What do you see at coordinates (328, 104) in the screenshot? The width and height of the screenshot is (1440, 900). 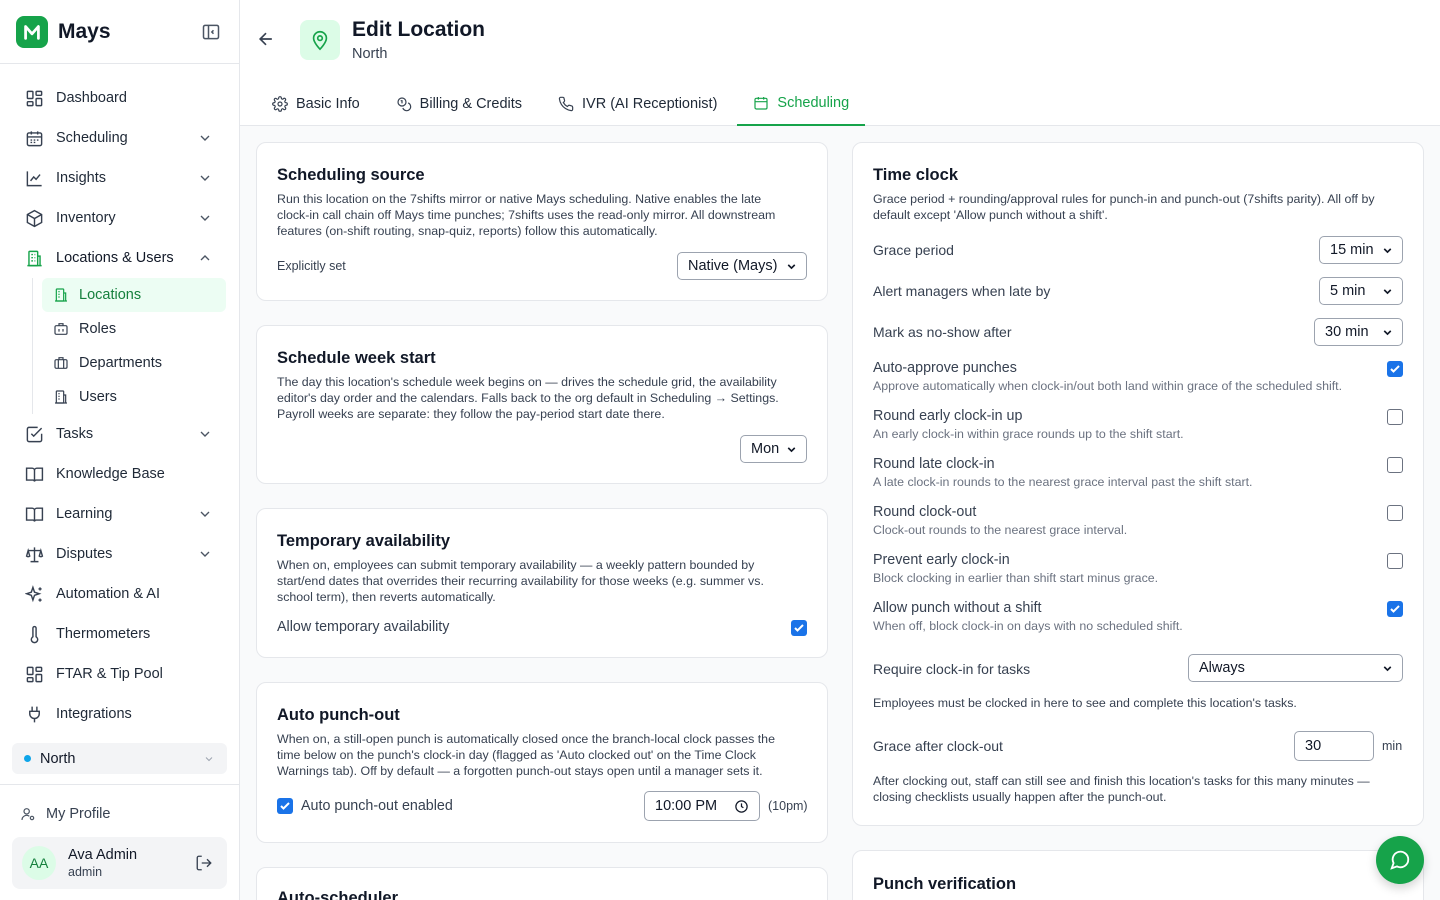 I see `tab-label: Basic Info` at bounding box center [328, 104].